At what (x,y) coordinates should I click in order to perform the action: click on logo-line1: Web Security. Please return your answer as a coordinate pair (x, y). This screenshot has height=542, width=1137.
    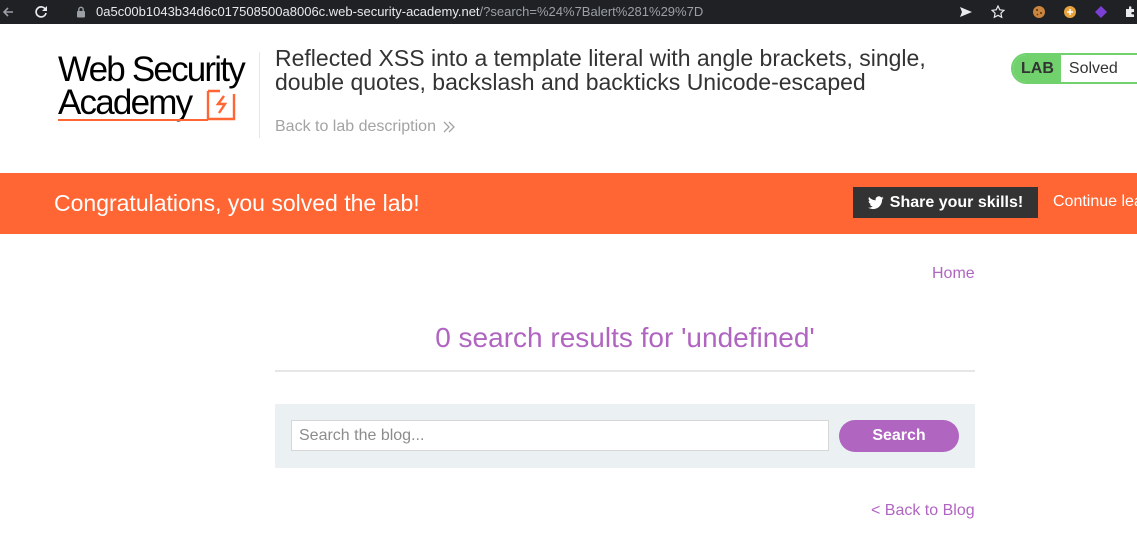
    Looking at the image, I should click on (152, 69).